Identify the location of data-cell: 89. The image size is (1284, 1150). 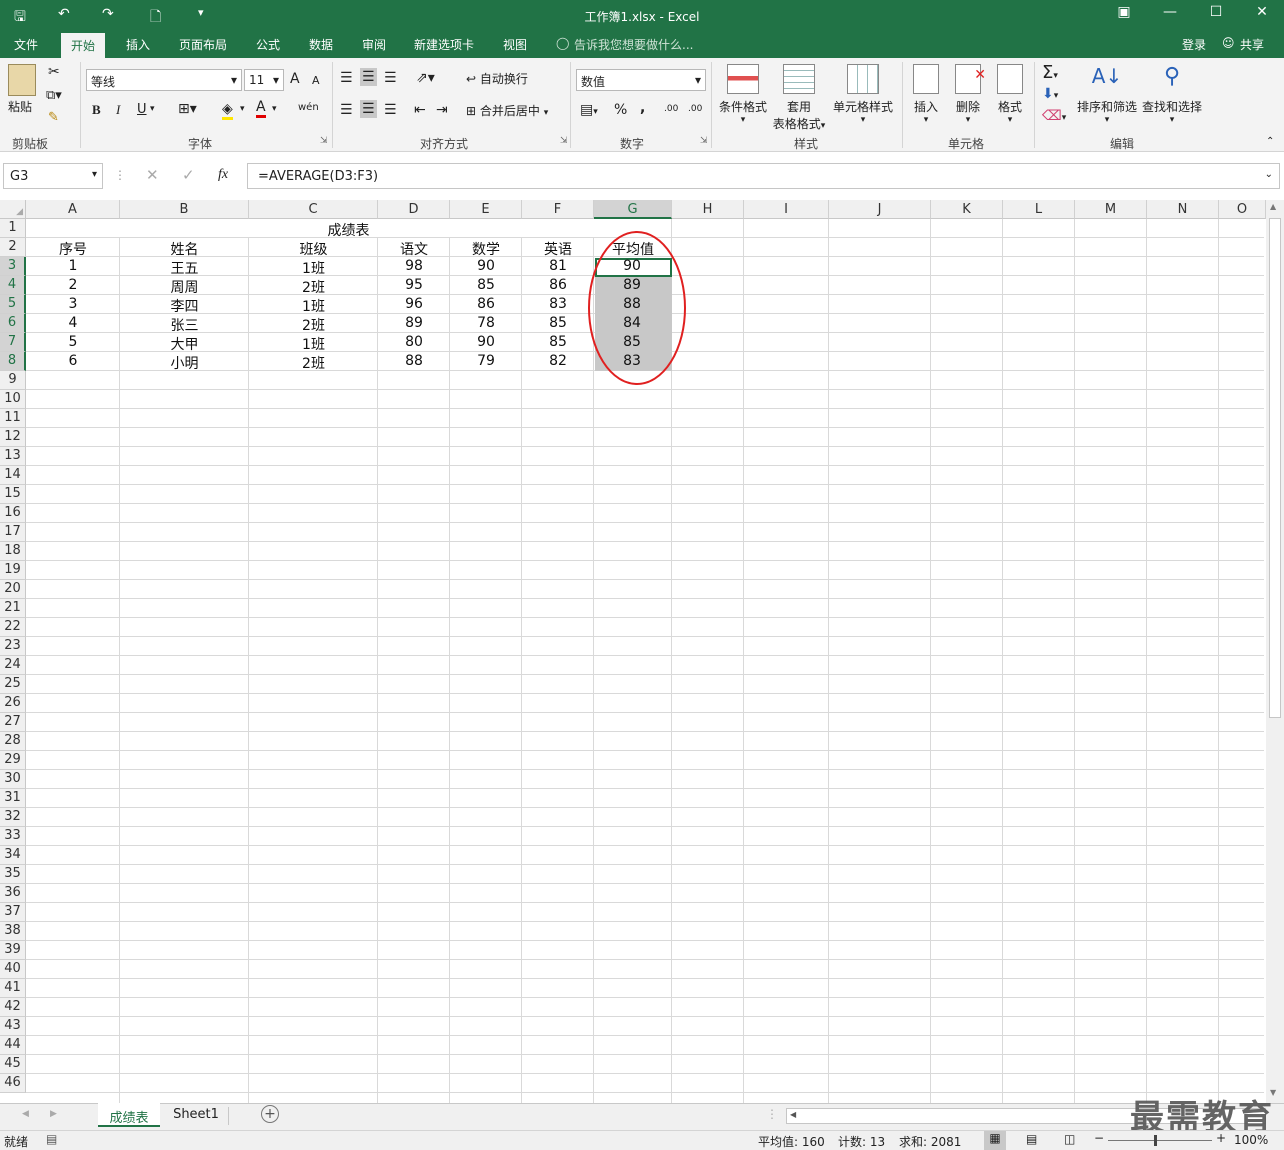
(414, 323).